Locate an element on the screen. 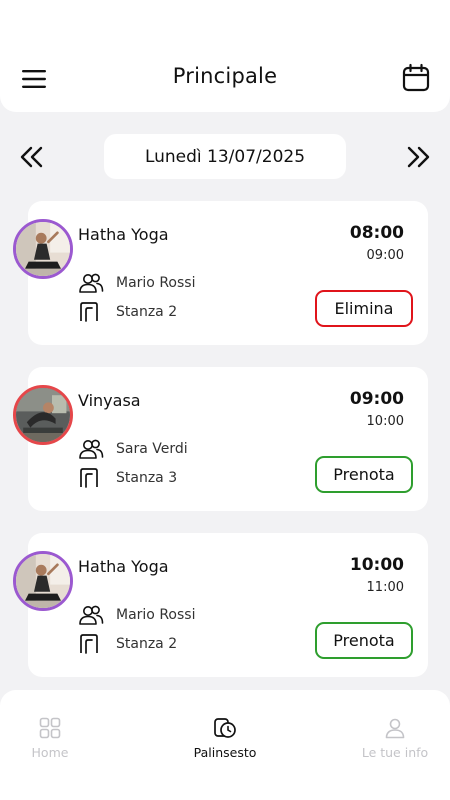 The image size is (450, 800). nav-palinsesto-label: Palinsesto is located at coordinates (225, 752).